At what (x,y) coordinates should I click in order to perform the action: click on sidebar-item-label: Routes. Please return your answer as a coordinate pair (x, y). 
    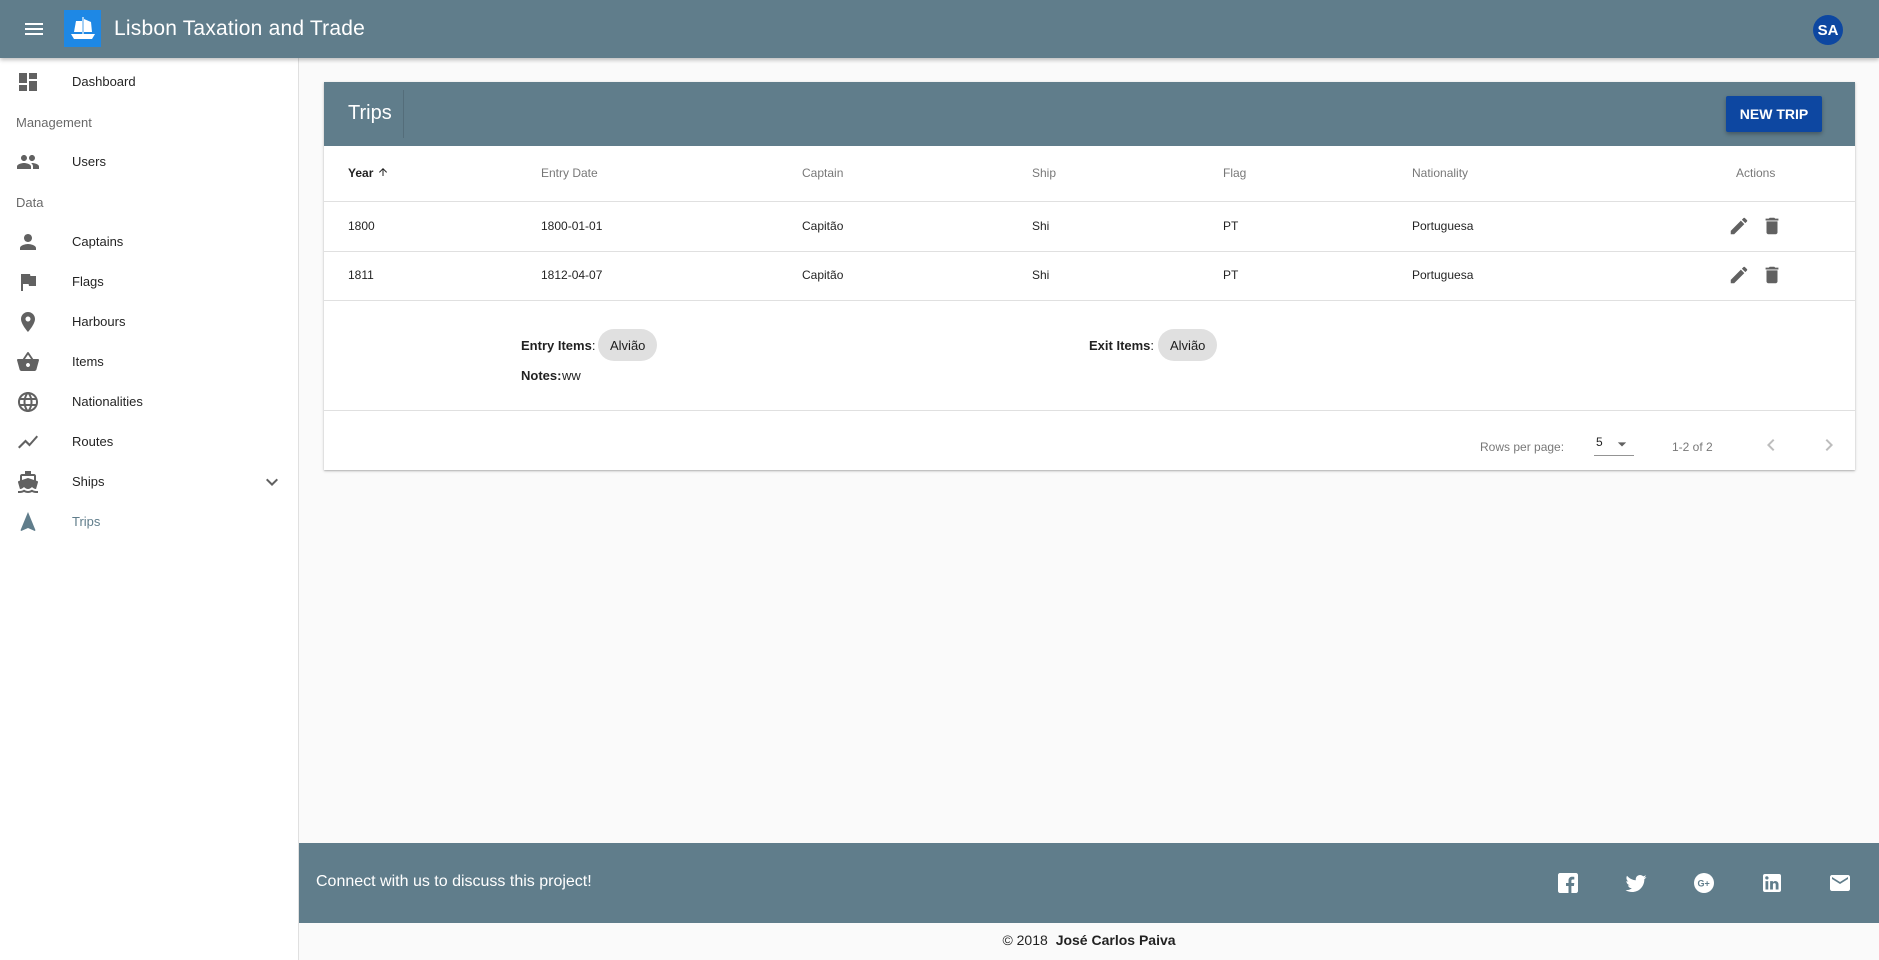
    Looking at the image, I should click on (93, 441).